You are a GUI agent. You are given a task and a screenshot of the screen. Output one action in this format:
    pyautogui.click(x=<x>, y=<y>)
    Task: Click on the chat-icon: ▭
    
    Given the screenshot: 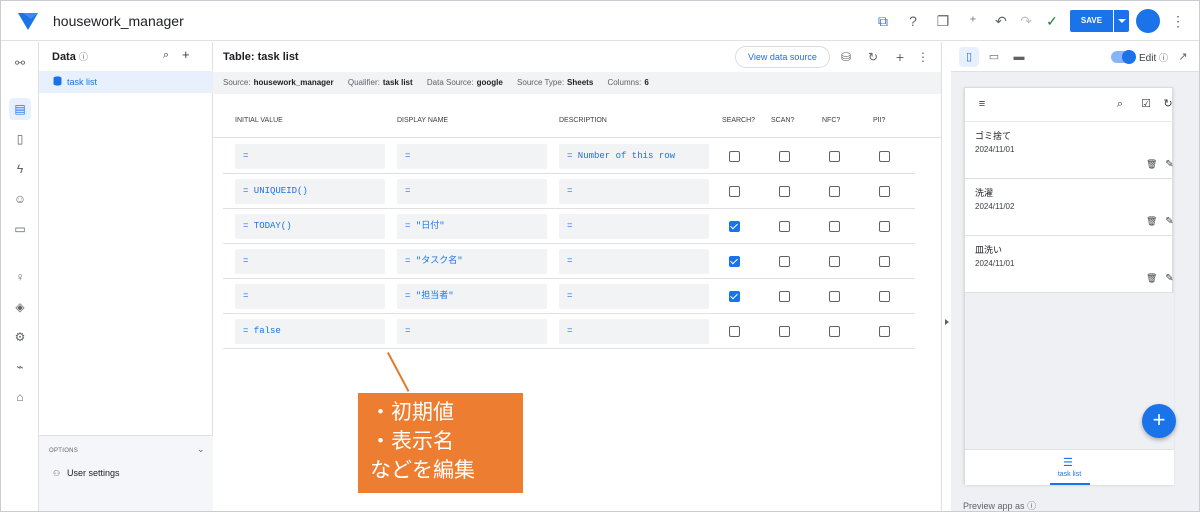 What is the action you would take?
    pyautogui.click(x=20, y=229)
    